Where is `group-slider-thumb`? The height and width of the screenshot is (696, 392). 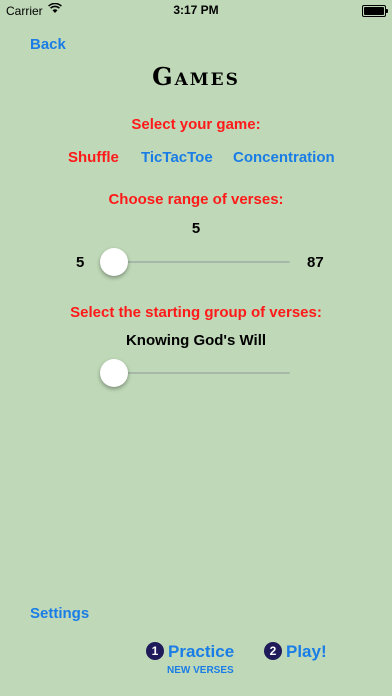
group-slider-thumb is located at coordinates (114, 373).